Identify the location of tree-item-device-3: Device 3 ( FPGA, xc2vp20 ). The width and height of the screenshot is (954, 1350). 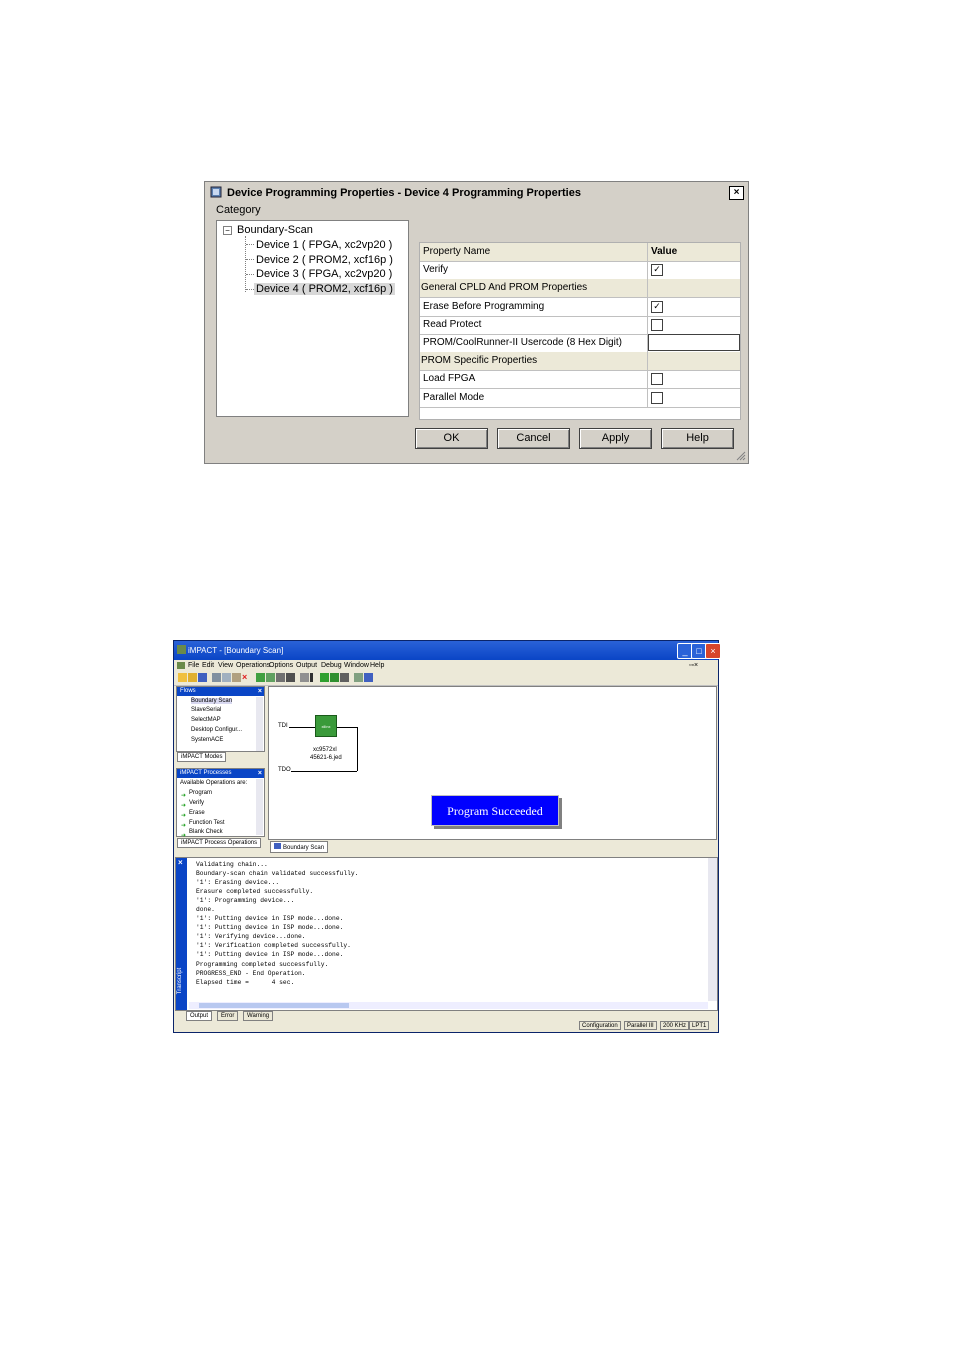
(324, 274).